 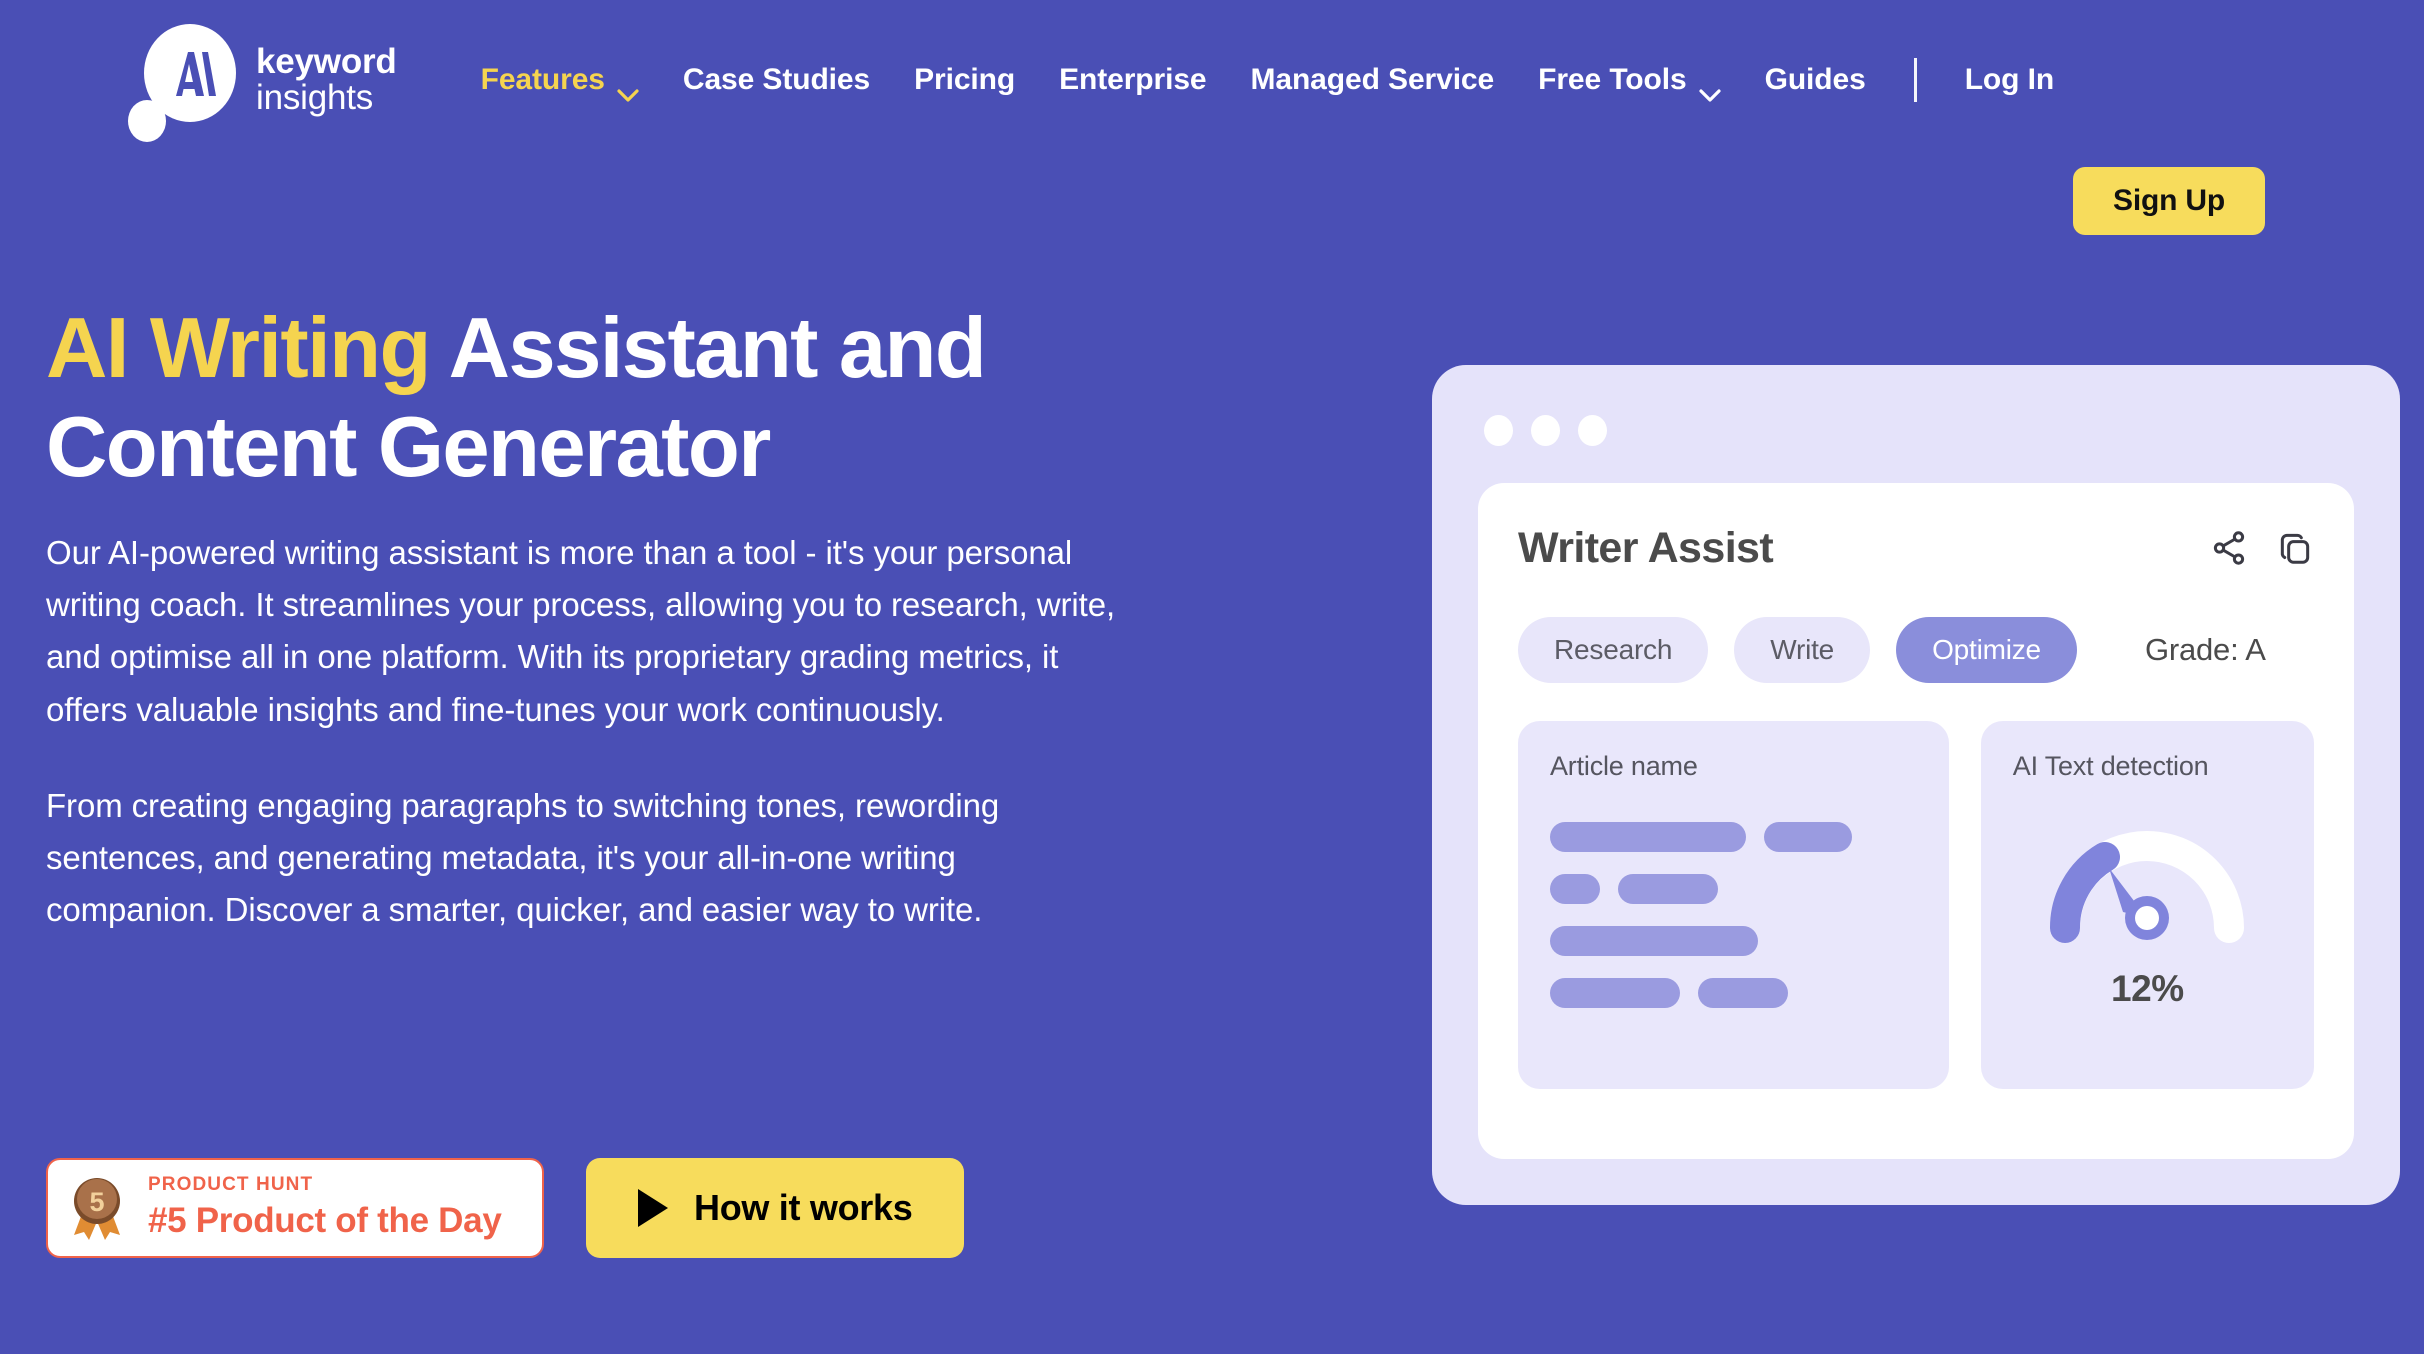 I want to click on keyword-insights-logo-icon, so click(x=184, y=81).